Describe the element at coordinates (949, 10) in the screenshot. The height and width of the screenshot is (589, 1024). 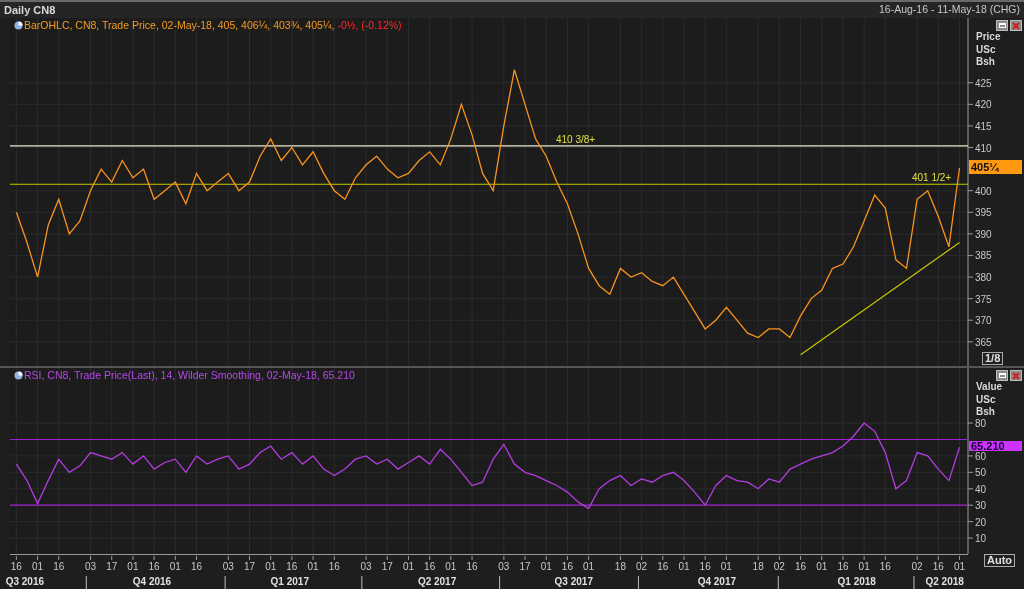
I see `date-range: 16-Aug-16 - 11-May-18 (CHG)` at that location.